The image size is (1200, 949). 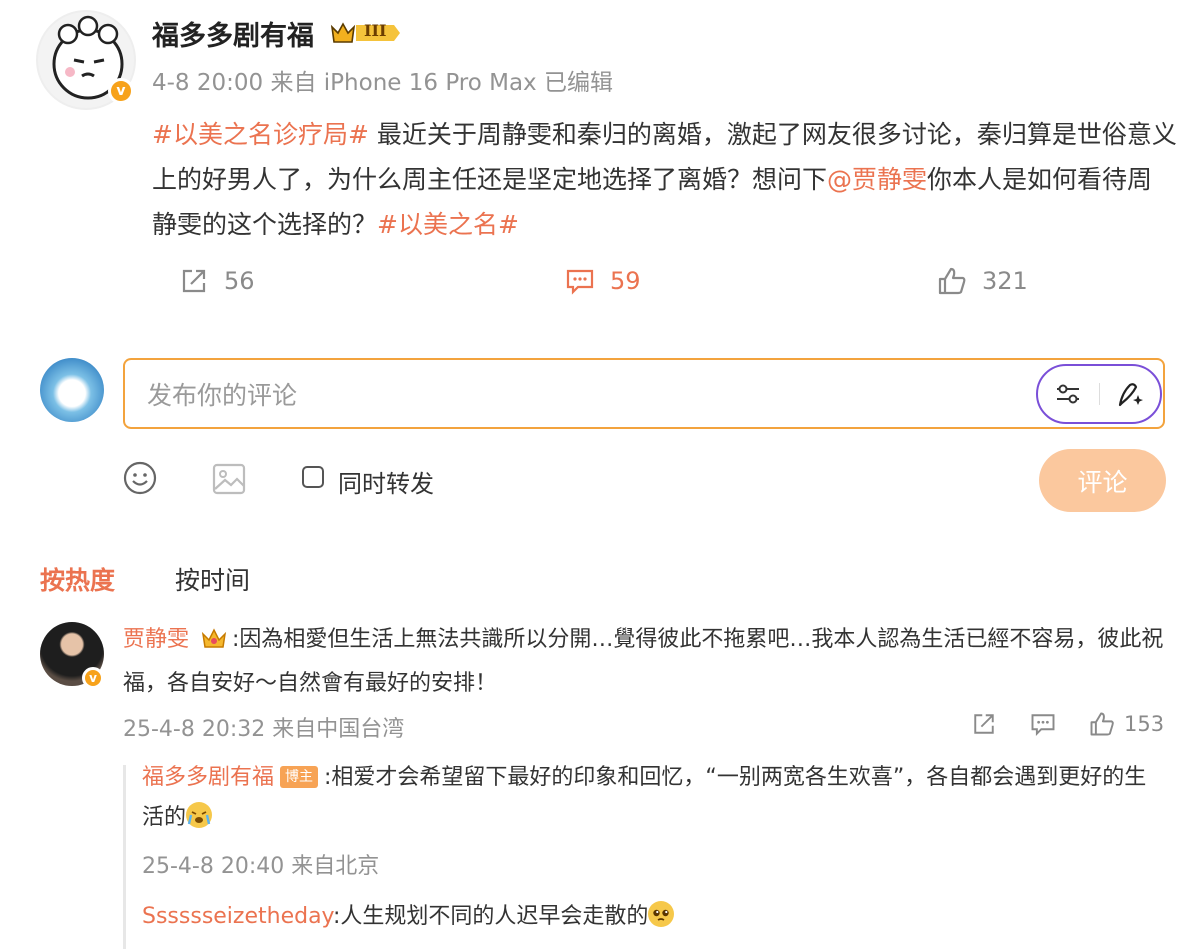 What do you see at coordinates (207, 83) in the screenshot?
I see `post-time: 4-8 20:00` at bounding box center [207, 83].